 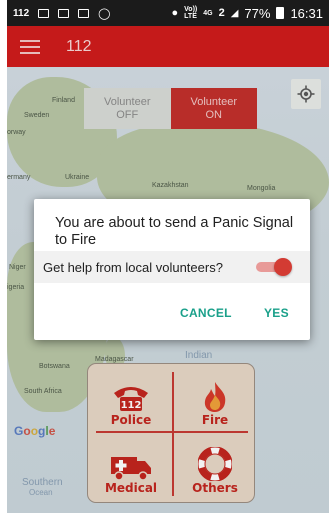 What do you see at coordinates (283, 267) in the screenshot?
I see `switch-thumb` at bounding box center [283, 267].